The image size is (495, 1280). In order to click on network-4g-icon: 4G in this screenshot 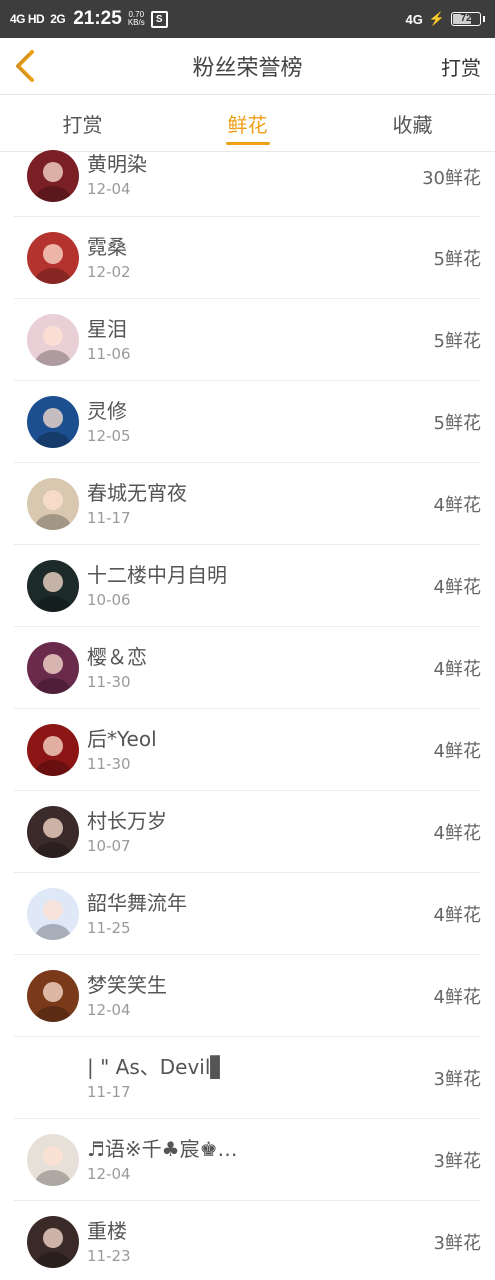, I will do `click(414, 19)`.